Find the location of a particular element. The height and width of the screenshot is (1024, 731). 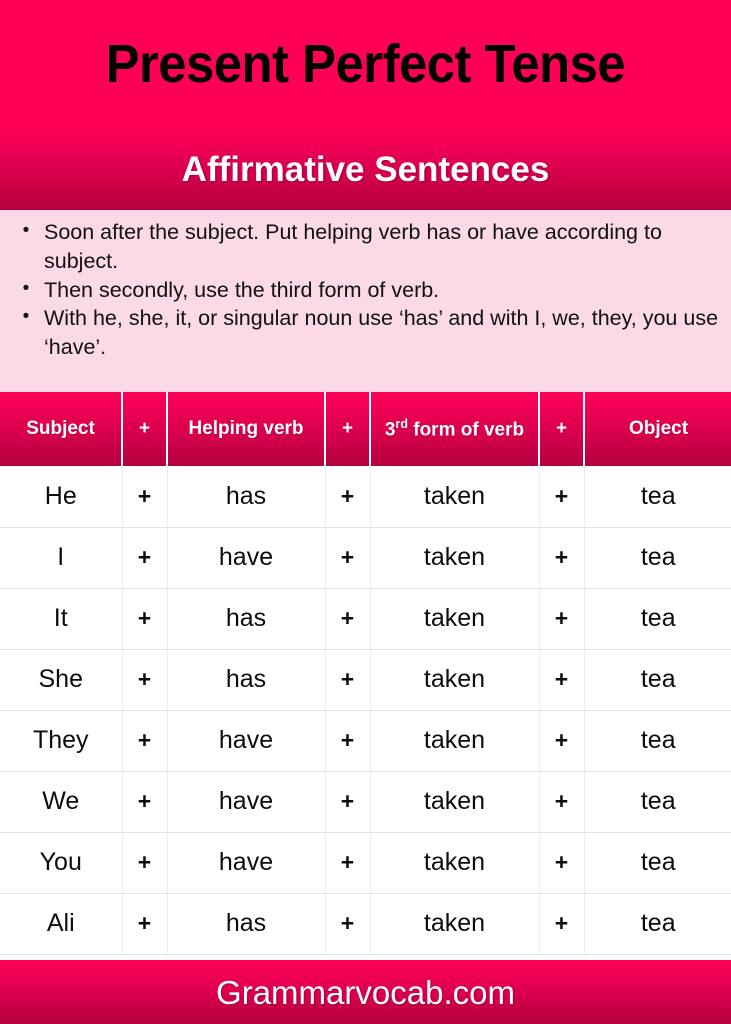

table-row: It + has + taken + tea is located at coordinates (365, 619).